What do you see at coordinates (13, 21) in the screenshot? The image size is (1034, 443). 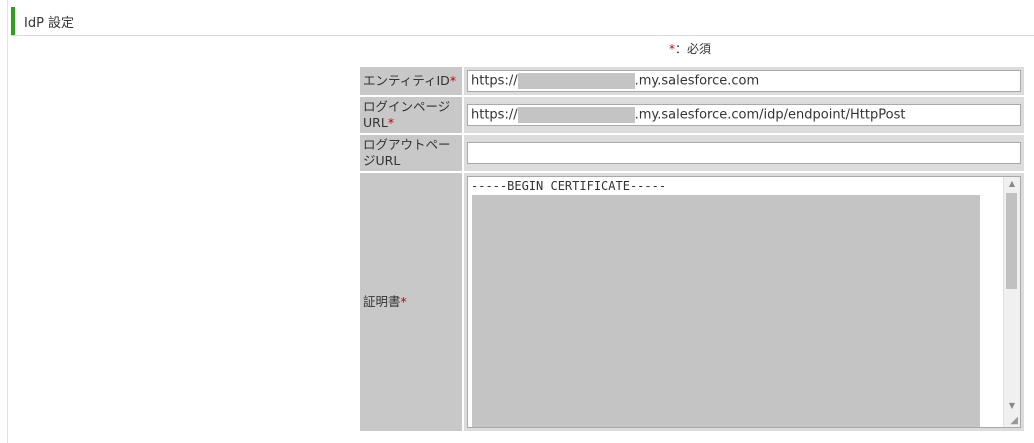 I see `section-accent-bar` at bounding box center [13, 21].